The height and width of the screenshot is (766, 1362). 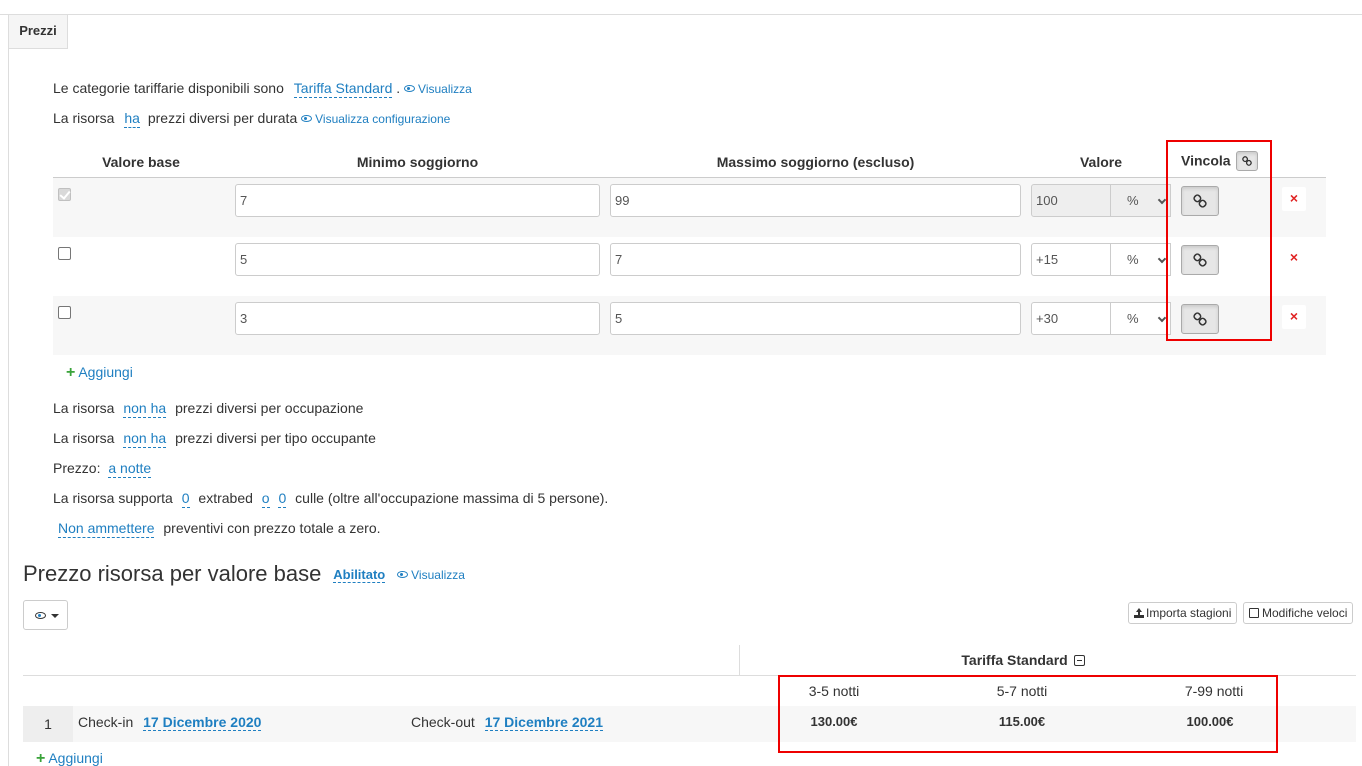 What do you see at coordinates (438, 89) in the screenshot?
I see `visualizza-categories-link: Visualizza` at bounding box center [438, 89].